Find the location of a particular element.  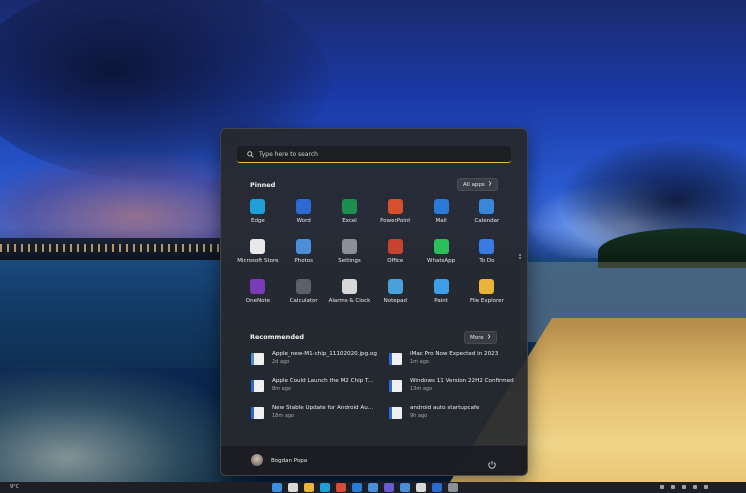

pinned-app: Edge is located at coordinates (258, 219).